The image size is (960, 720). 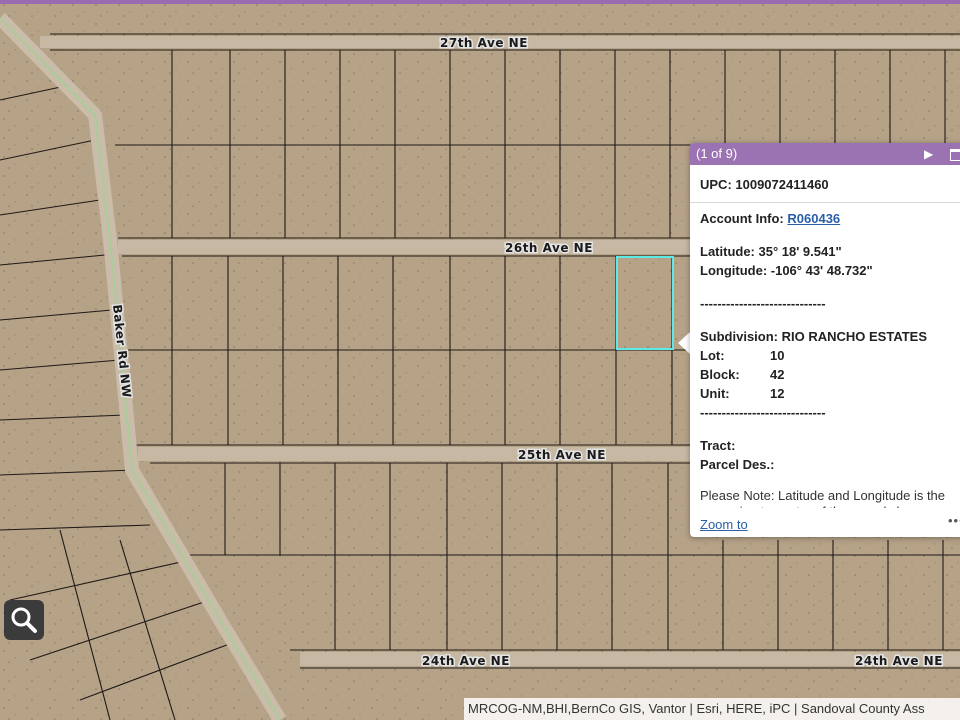 I want to click on lot-row: Lot: 10, so click(x=830, y=355).